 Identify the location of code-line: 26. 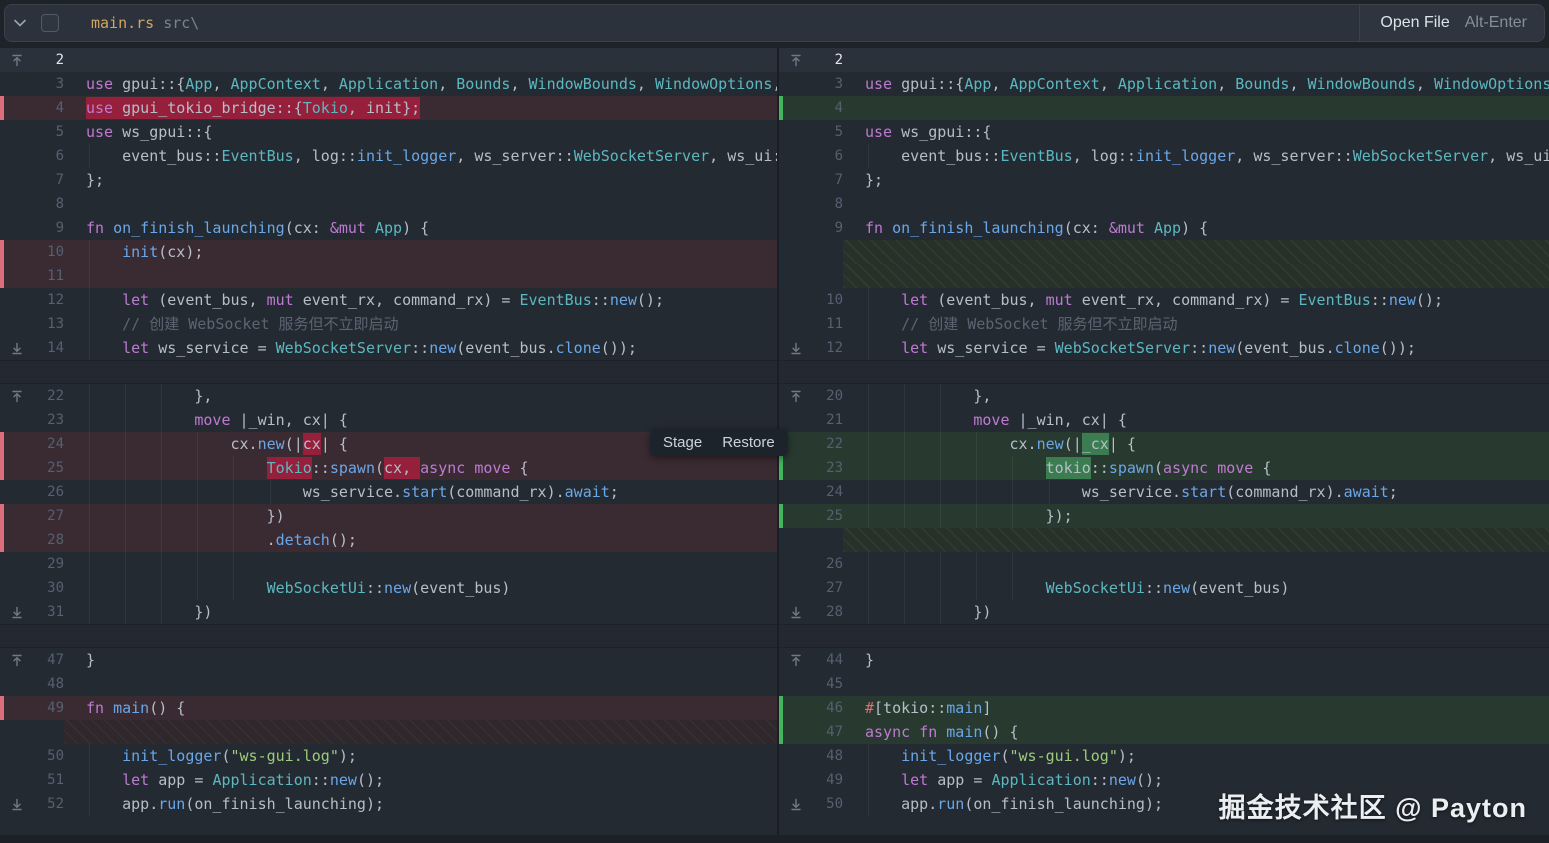
(1164, 564).